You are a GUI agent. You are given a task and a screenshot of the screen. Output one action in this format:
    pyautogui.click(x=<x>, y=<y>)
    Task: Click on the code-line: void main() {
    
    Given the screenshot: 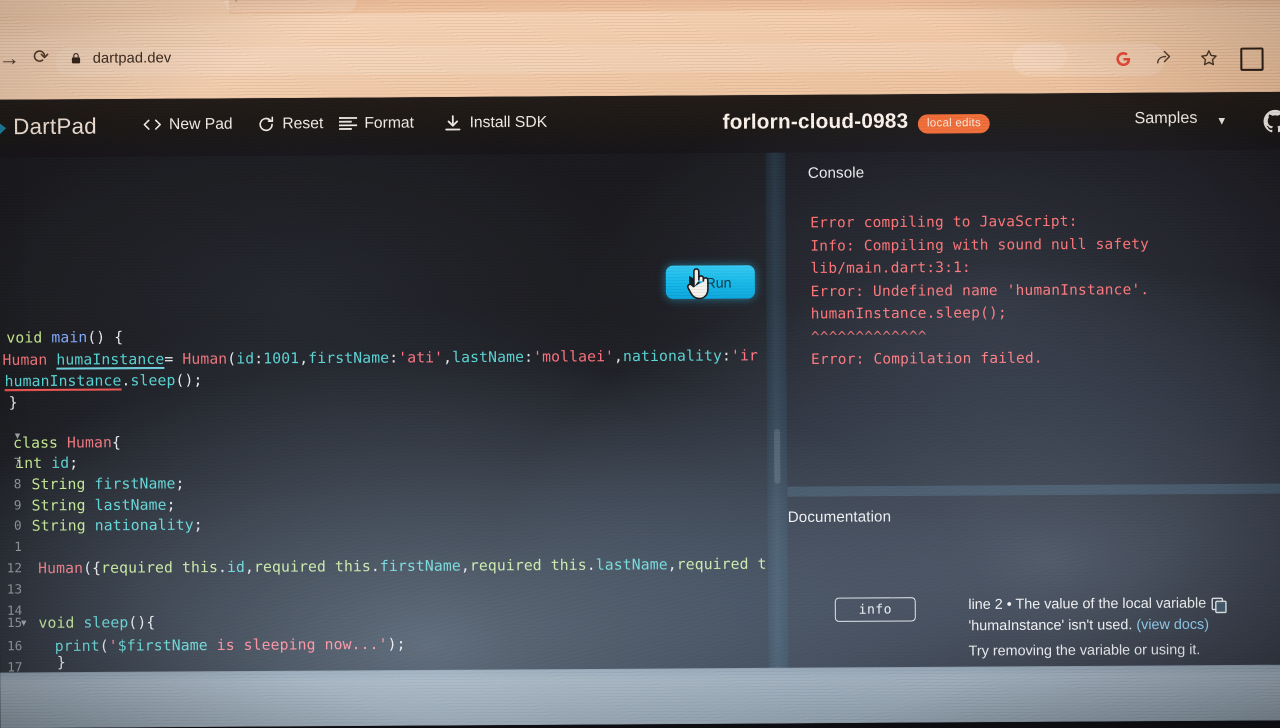 What is the action you would take?
    pyautogui.click(x=65, y=337)
    